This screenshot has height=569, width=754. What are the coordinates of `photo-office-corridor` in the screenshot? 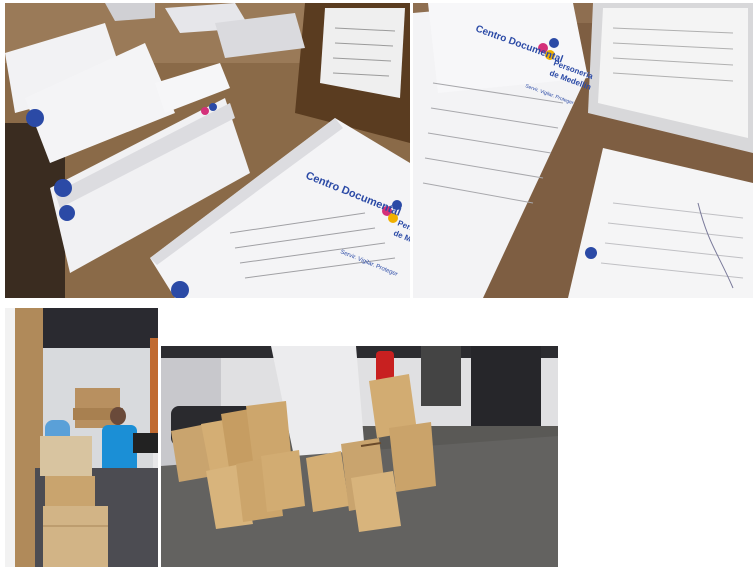 It's located at (81, 437).